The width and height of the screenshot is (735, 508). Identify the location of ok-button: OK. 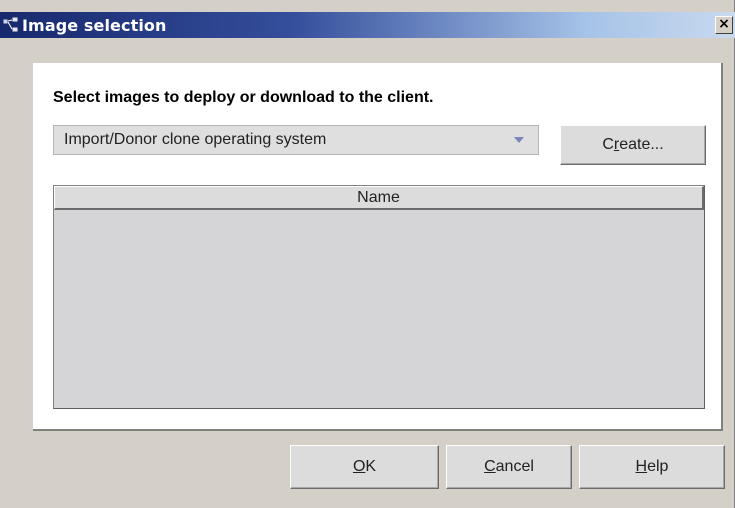
(364, 467).